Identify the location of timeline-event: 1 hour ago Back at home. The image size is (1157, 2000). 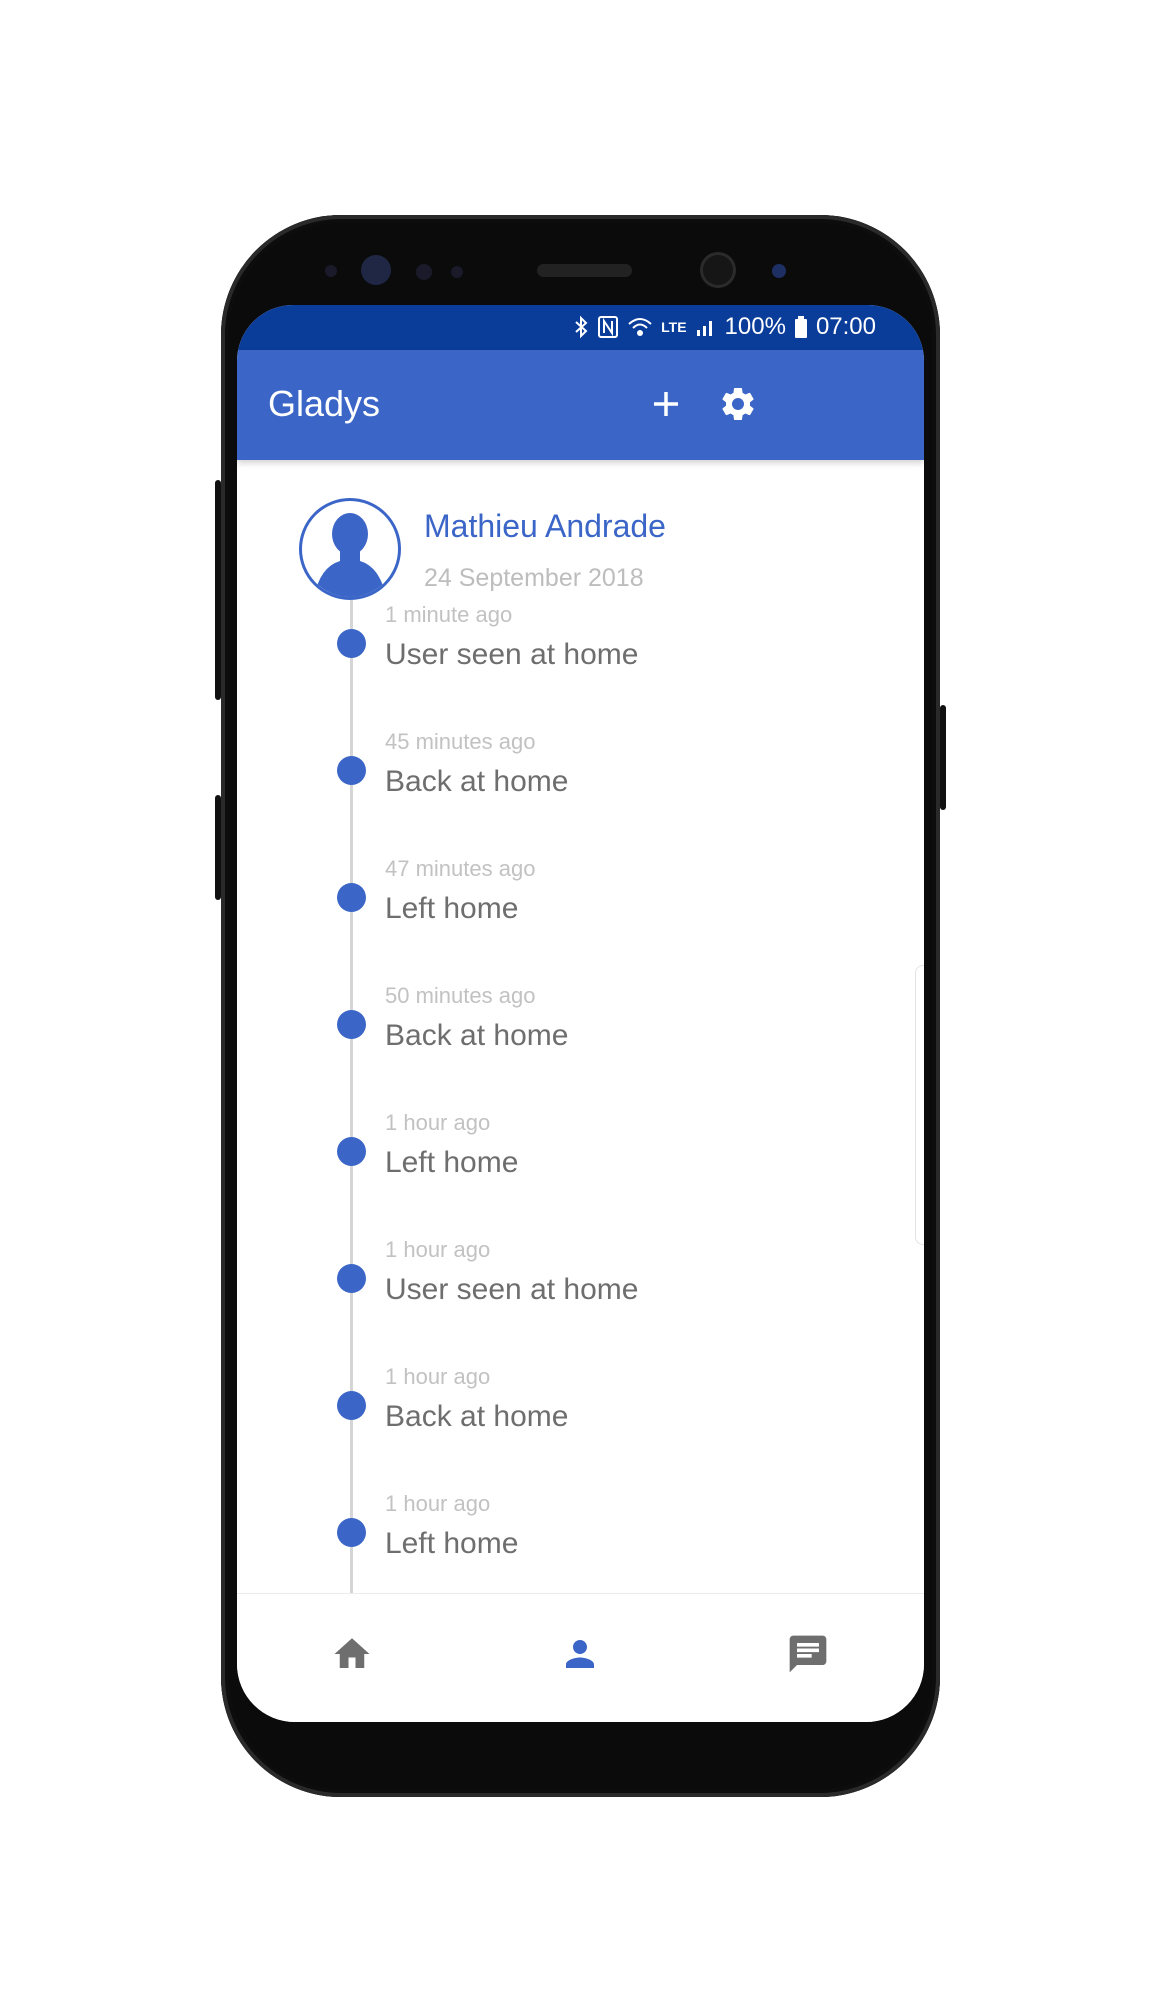
(580, 1427).